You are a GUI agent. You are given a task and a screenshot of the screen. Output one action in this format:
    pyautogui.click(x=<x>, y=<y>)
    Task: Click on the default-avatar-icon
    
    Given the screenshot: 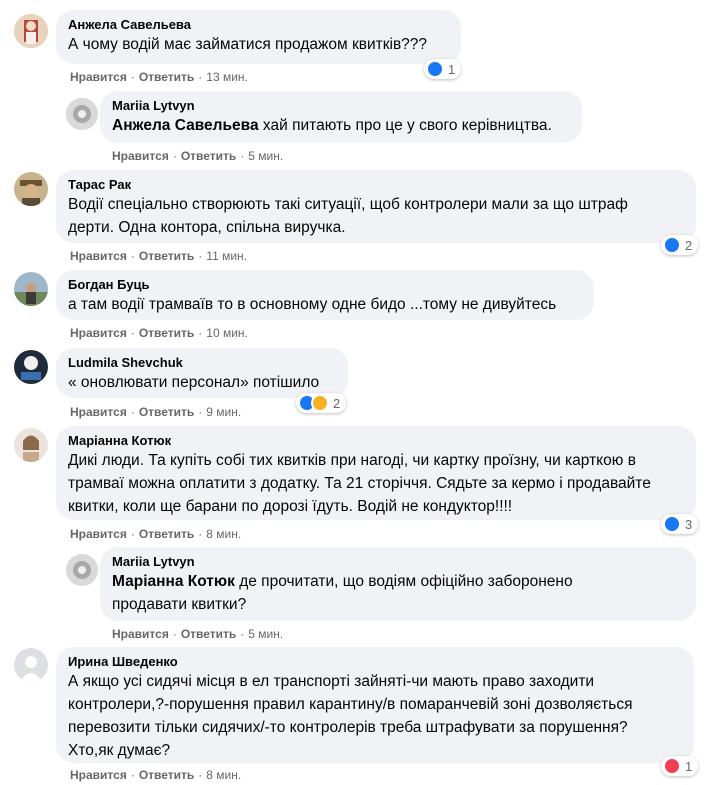 What is the action you would take?
    pyautogui.click(x=31, y=665)
    